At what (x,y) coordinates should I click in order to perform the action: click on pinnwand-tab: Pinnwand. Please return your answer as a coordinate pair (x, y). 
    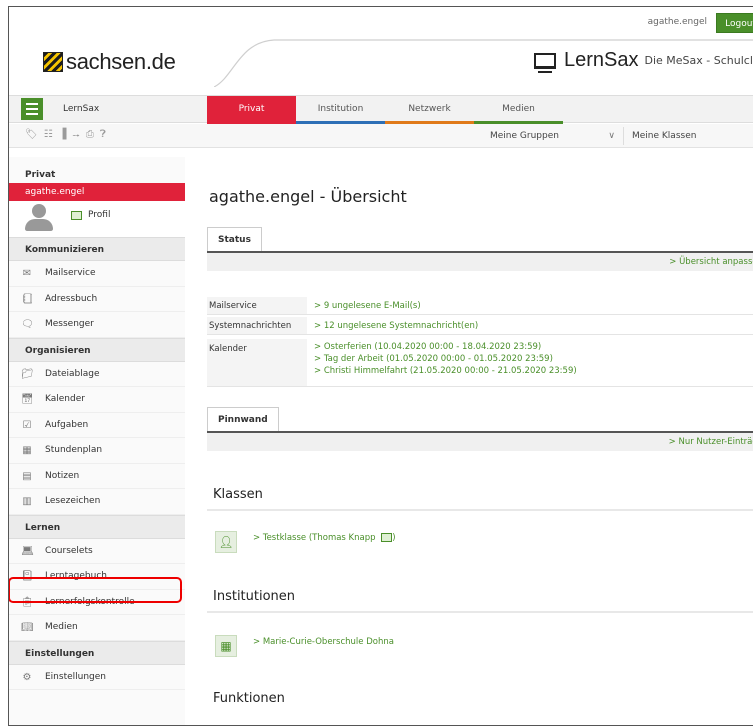
    Looking at the image, I should click on (243, 419).